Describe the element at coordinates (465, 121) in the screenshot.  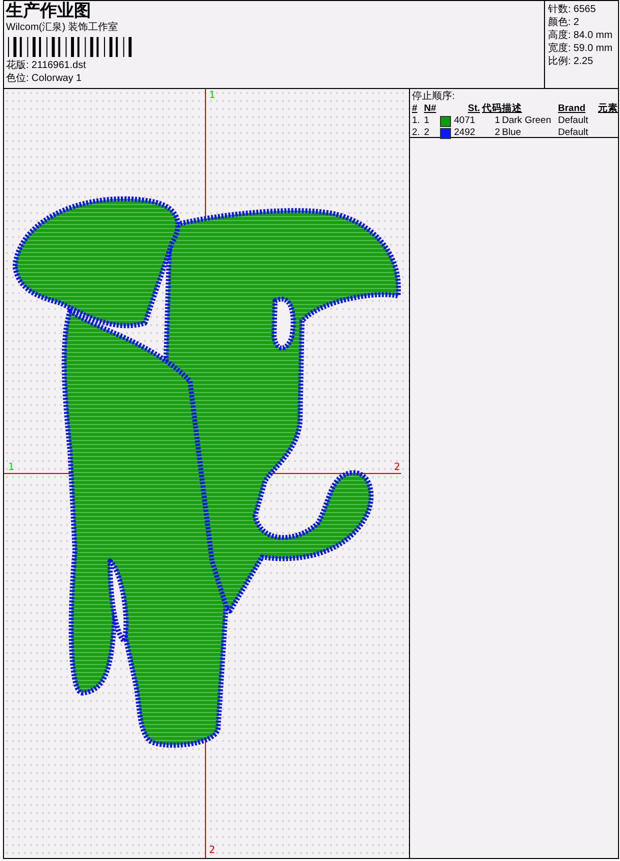
I see `table-cell: 4071` at that location.